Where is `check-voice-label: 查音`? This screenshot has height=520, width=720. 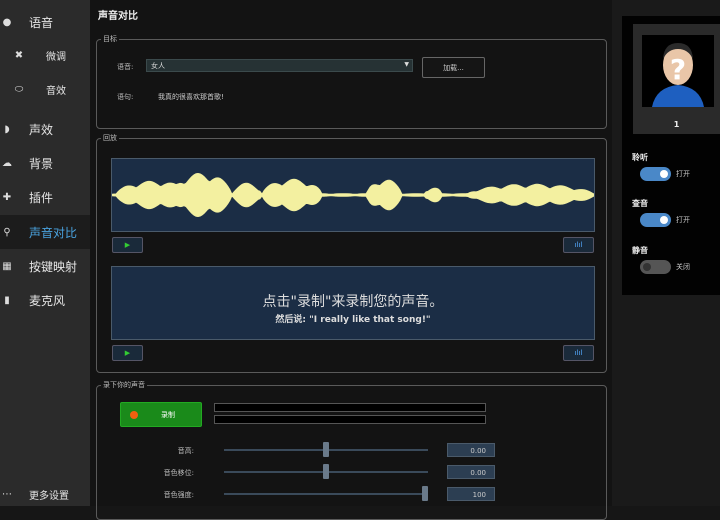 check-voice-label: 查音 is located at coordinates (640, 203).